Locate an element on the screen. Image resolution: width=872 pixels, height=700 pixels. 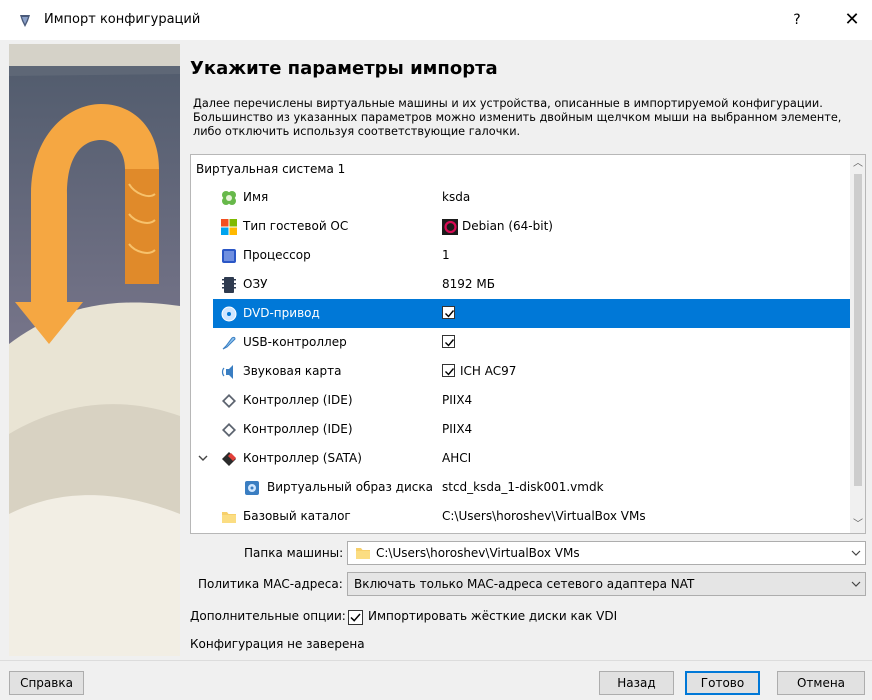
tree-row-system: Виртуальная система 1 is located at coordinates (520, 169).